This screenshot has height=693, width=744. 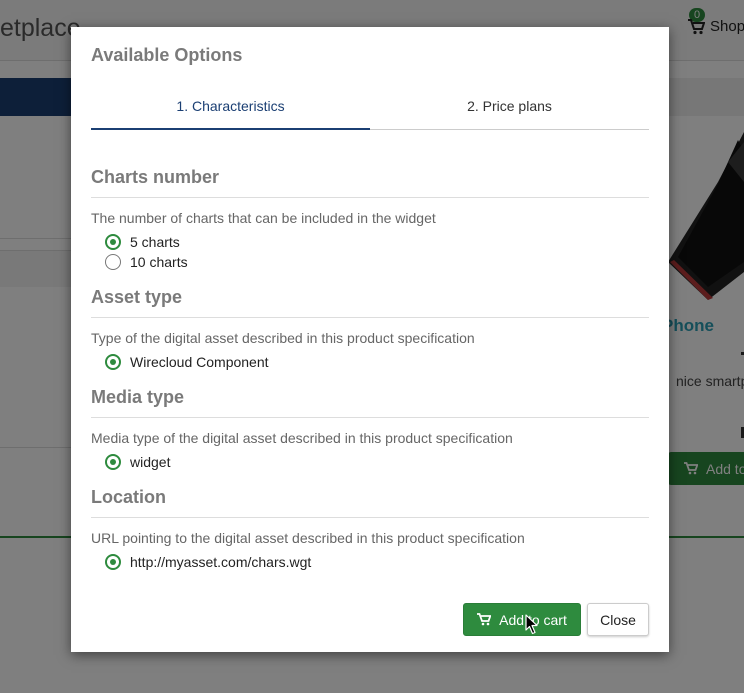 I want to click on option-label: http://myasset.com/chars.wgt, so click(x=221, y=562).